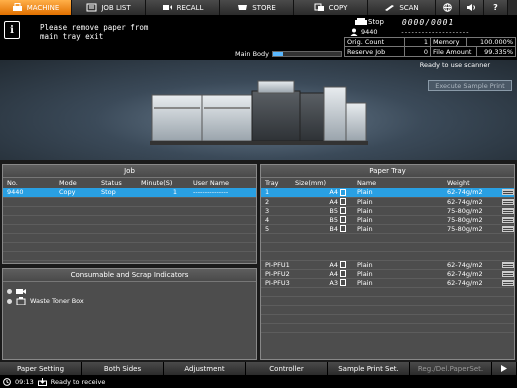 This screenshot has height=388, width=517. What do you see at coordinates (17, 7) in the screenshot?
I see `printer-icon` at bounding box center [17, 7].